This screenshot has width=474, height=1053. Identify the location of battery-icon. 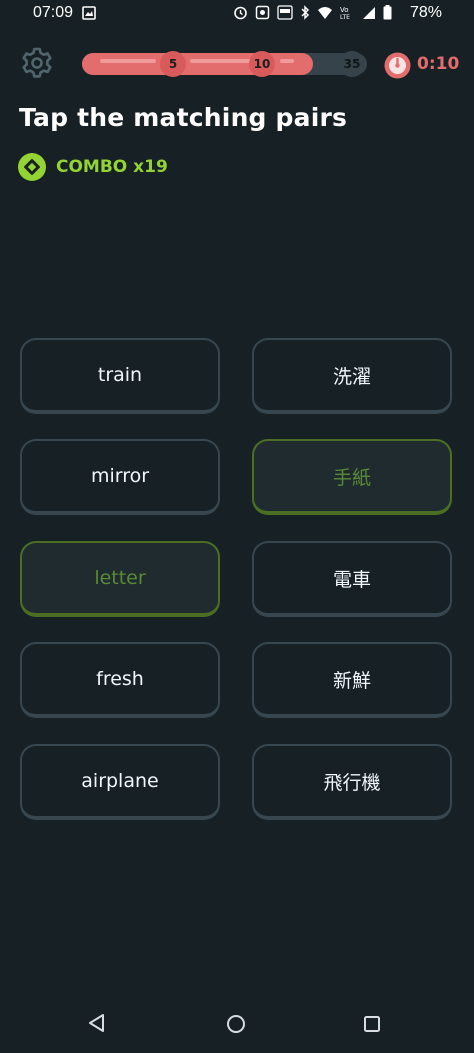
(387, 14).